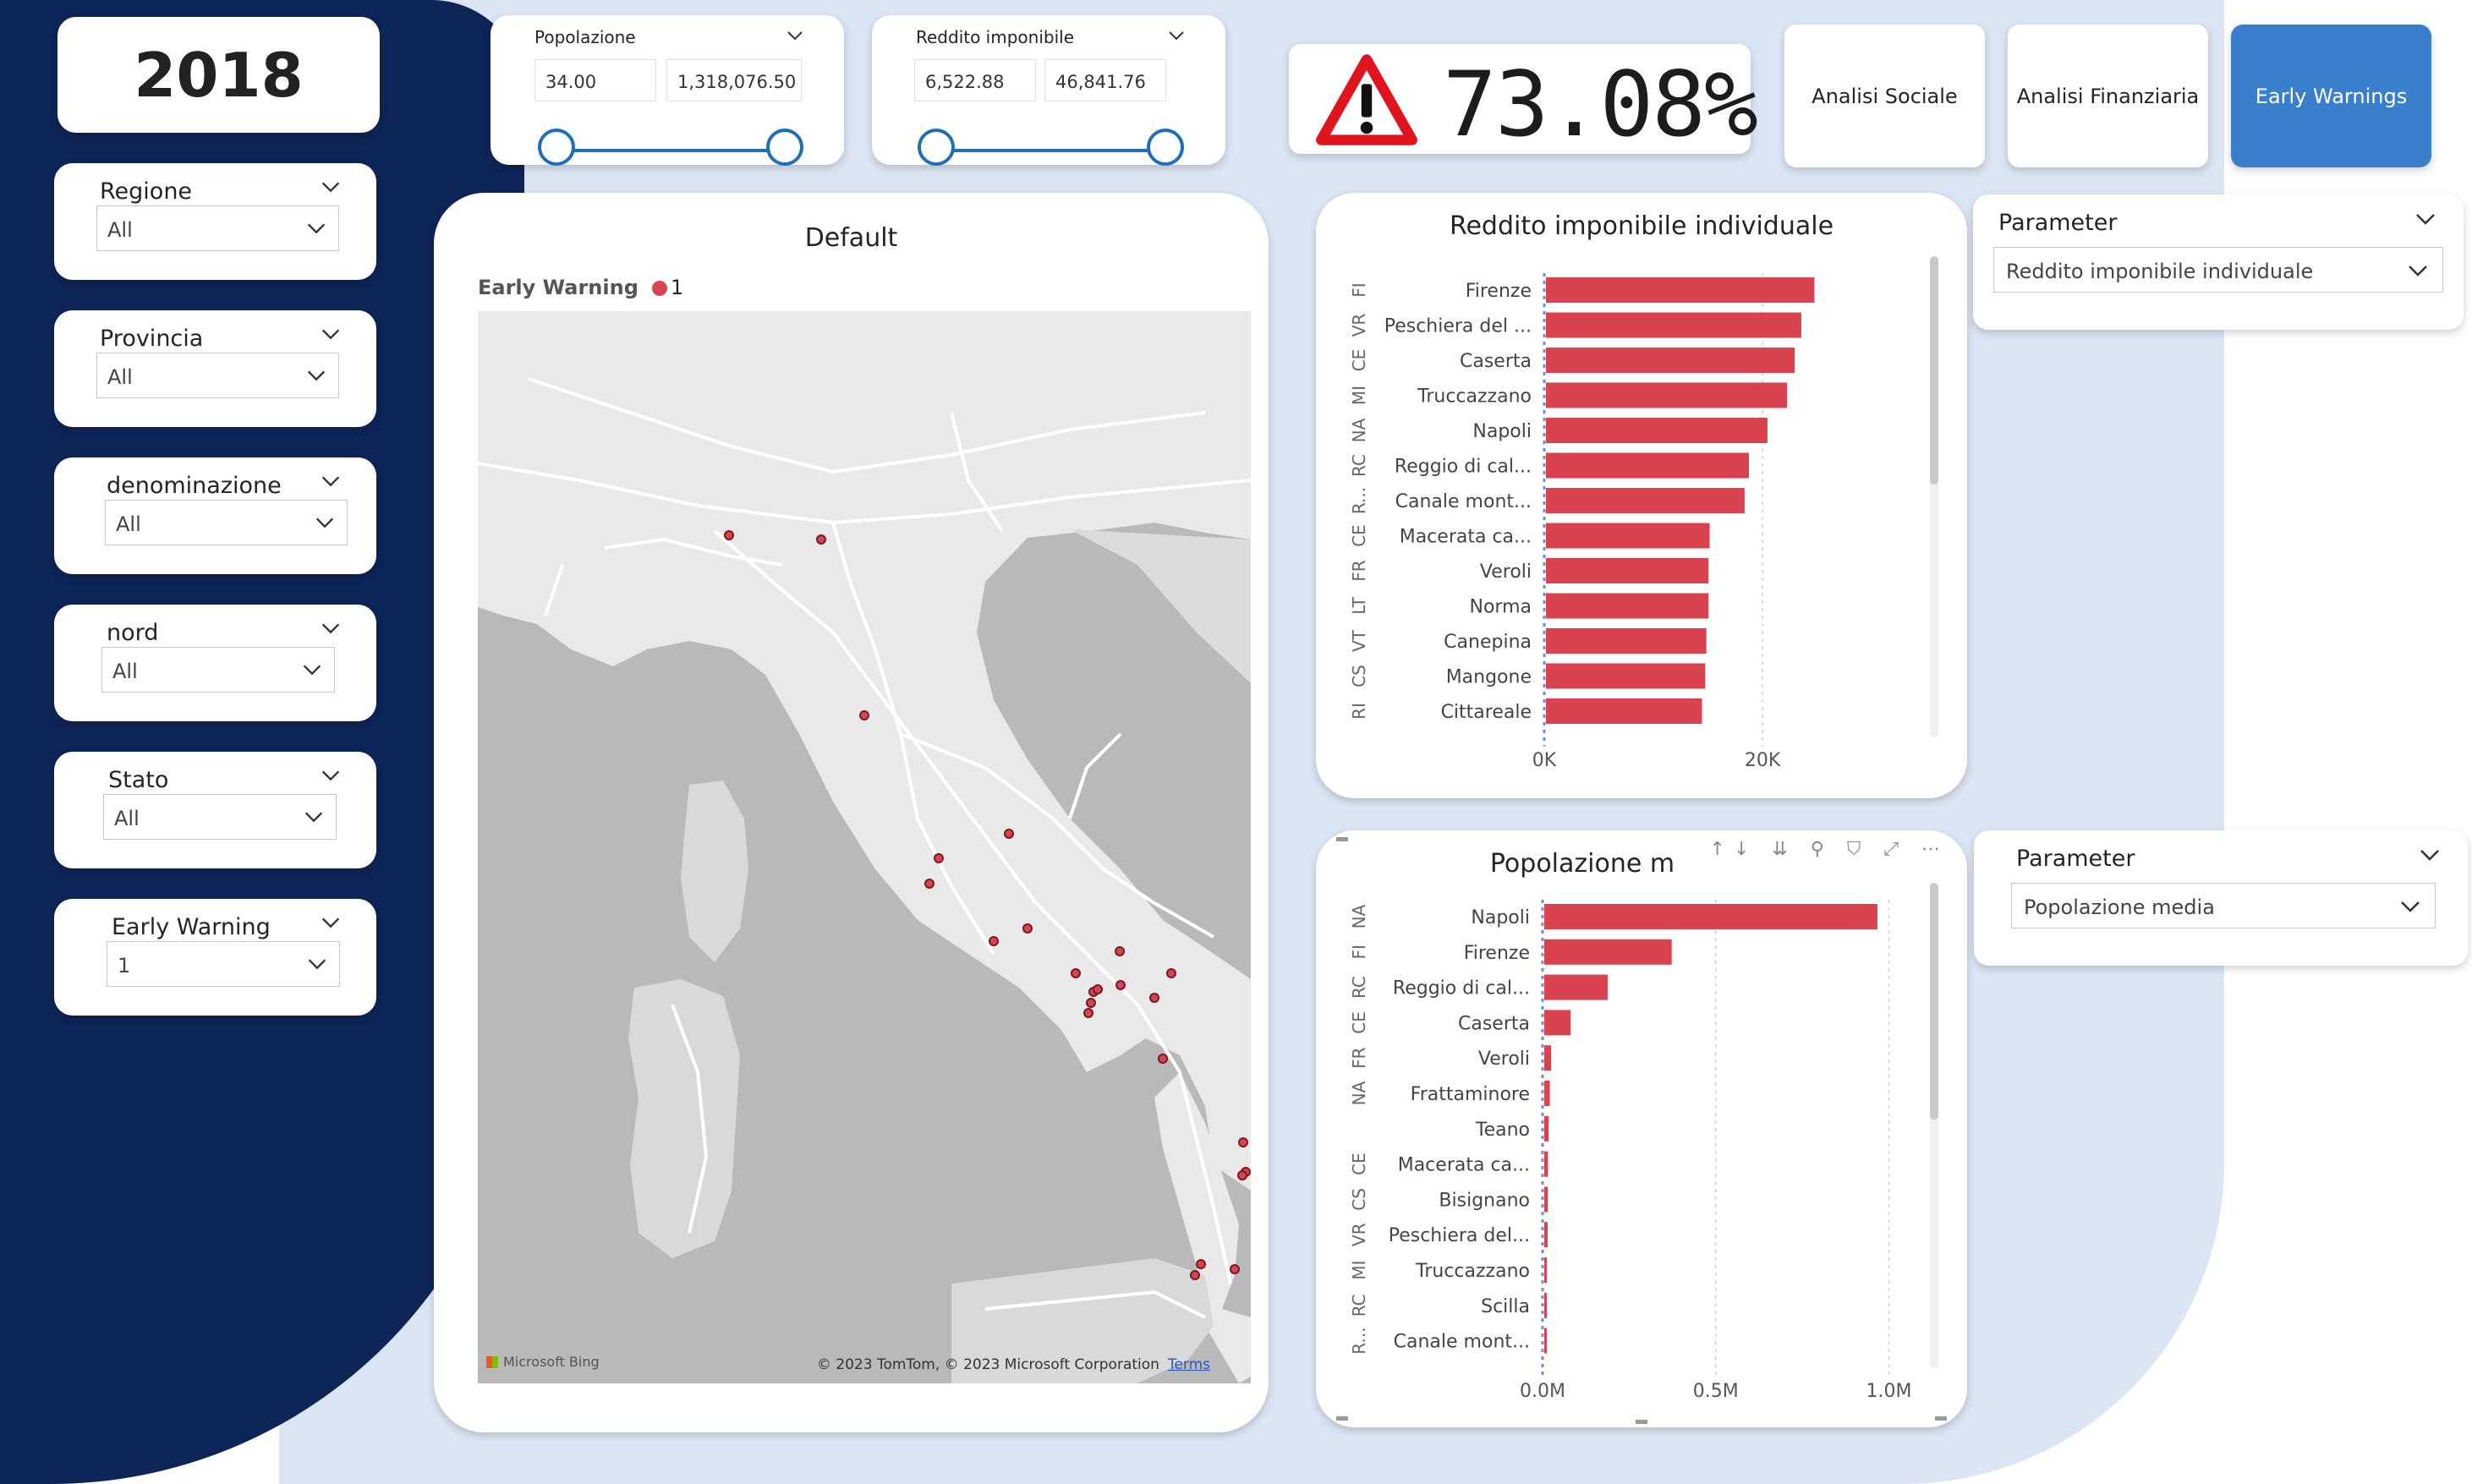 Image resolution: width=2472 pixels, height=1484 pixels. Describe the element at coordinates (975, 80) in the screenshot. I see `range-min-input: 6,522.88` at that location.